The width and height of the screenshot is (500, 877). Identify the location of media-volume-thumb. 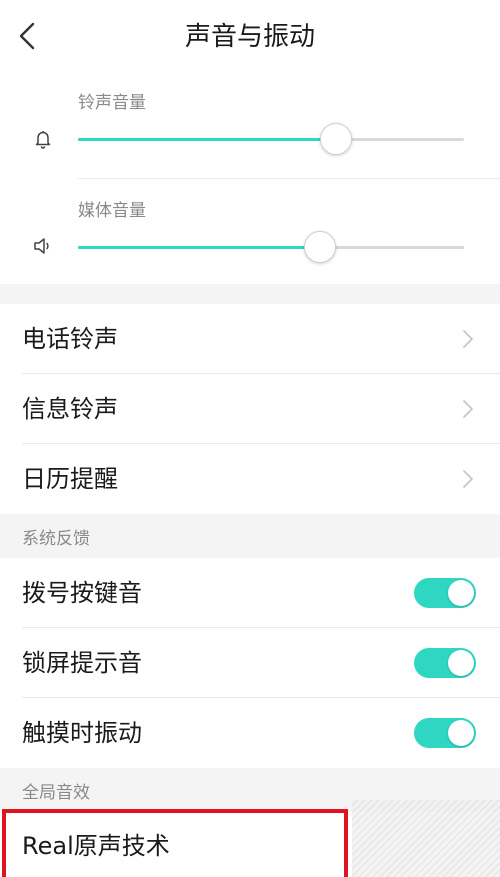
(320, 247).